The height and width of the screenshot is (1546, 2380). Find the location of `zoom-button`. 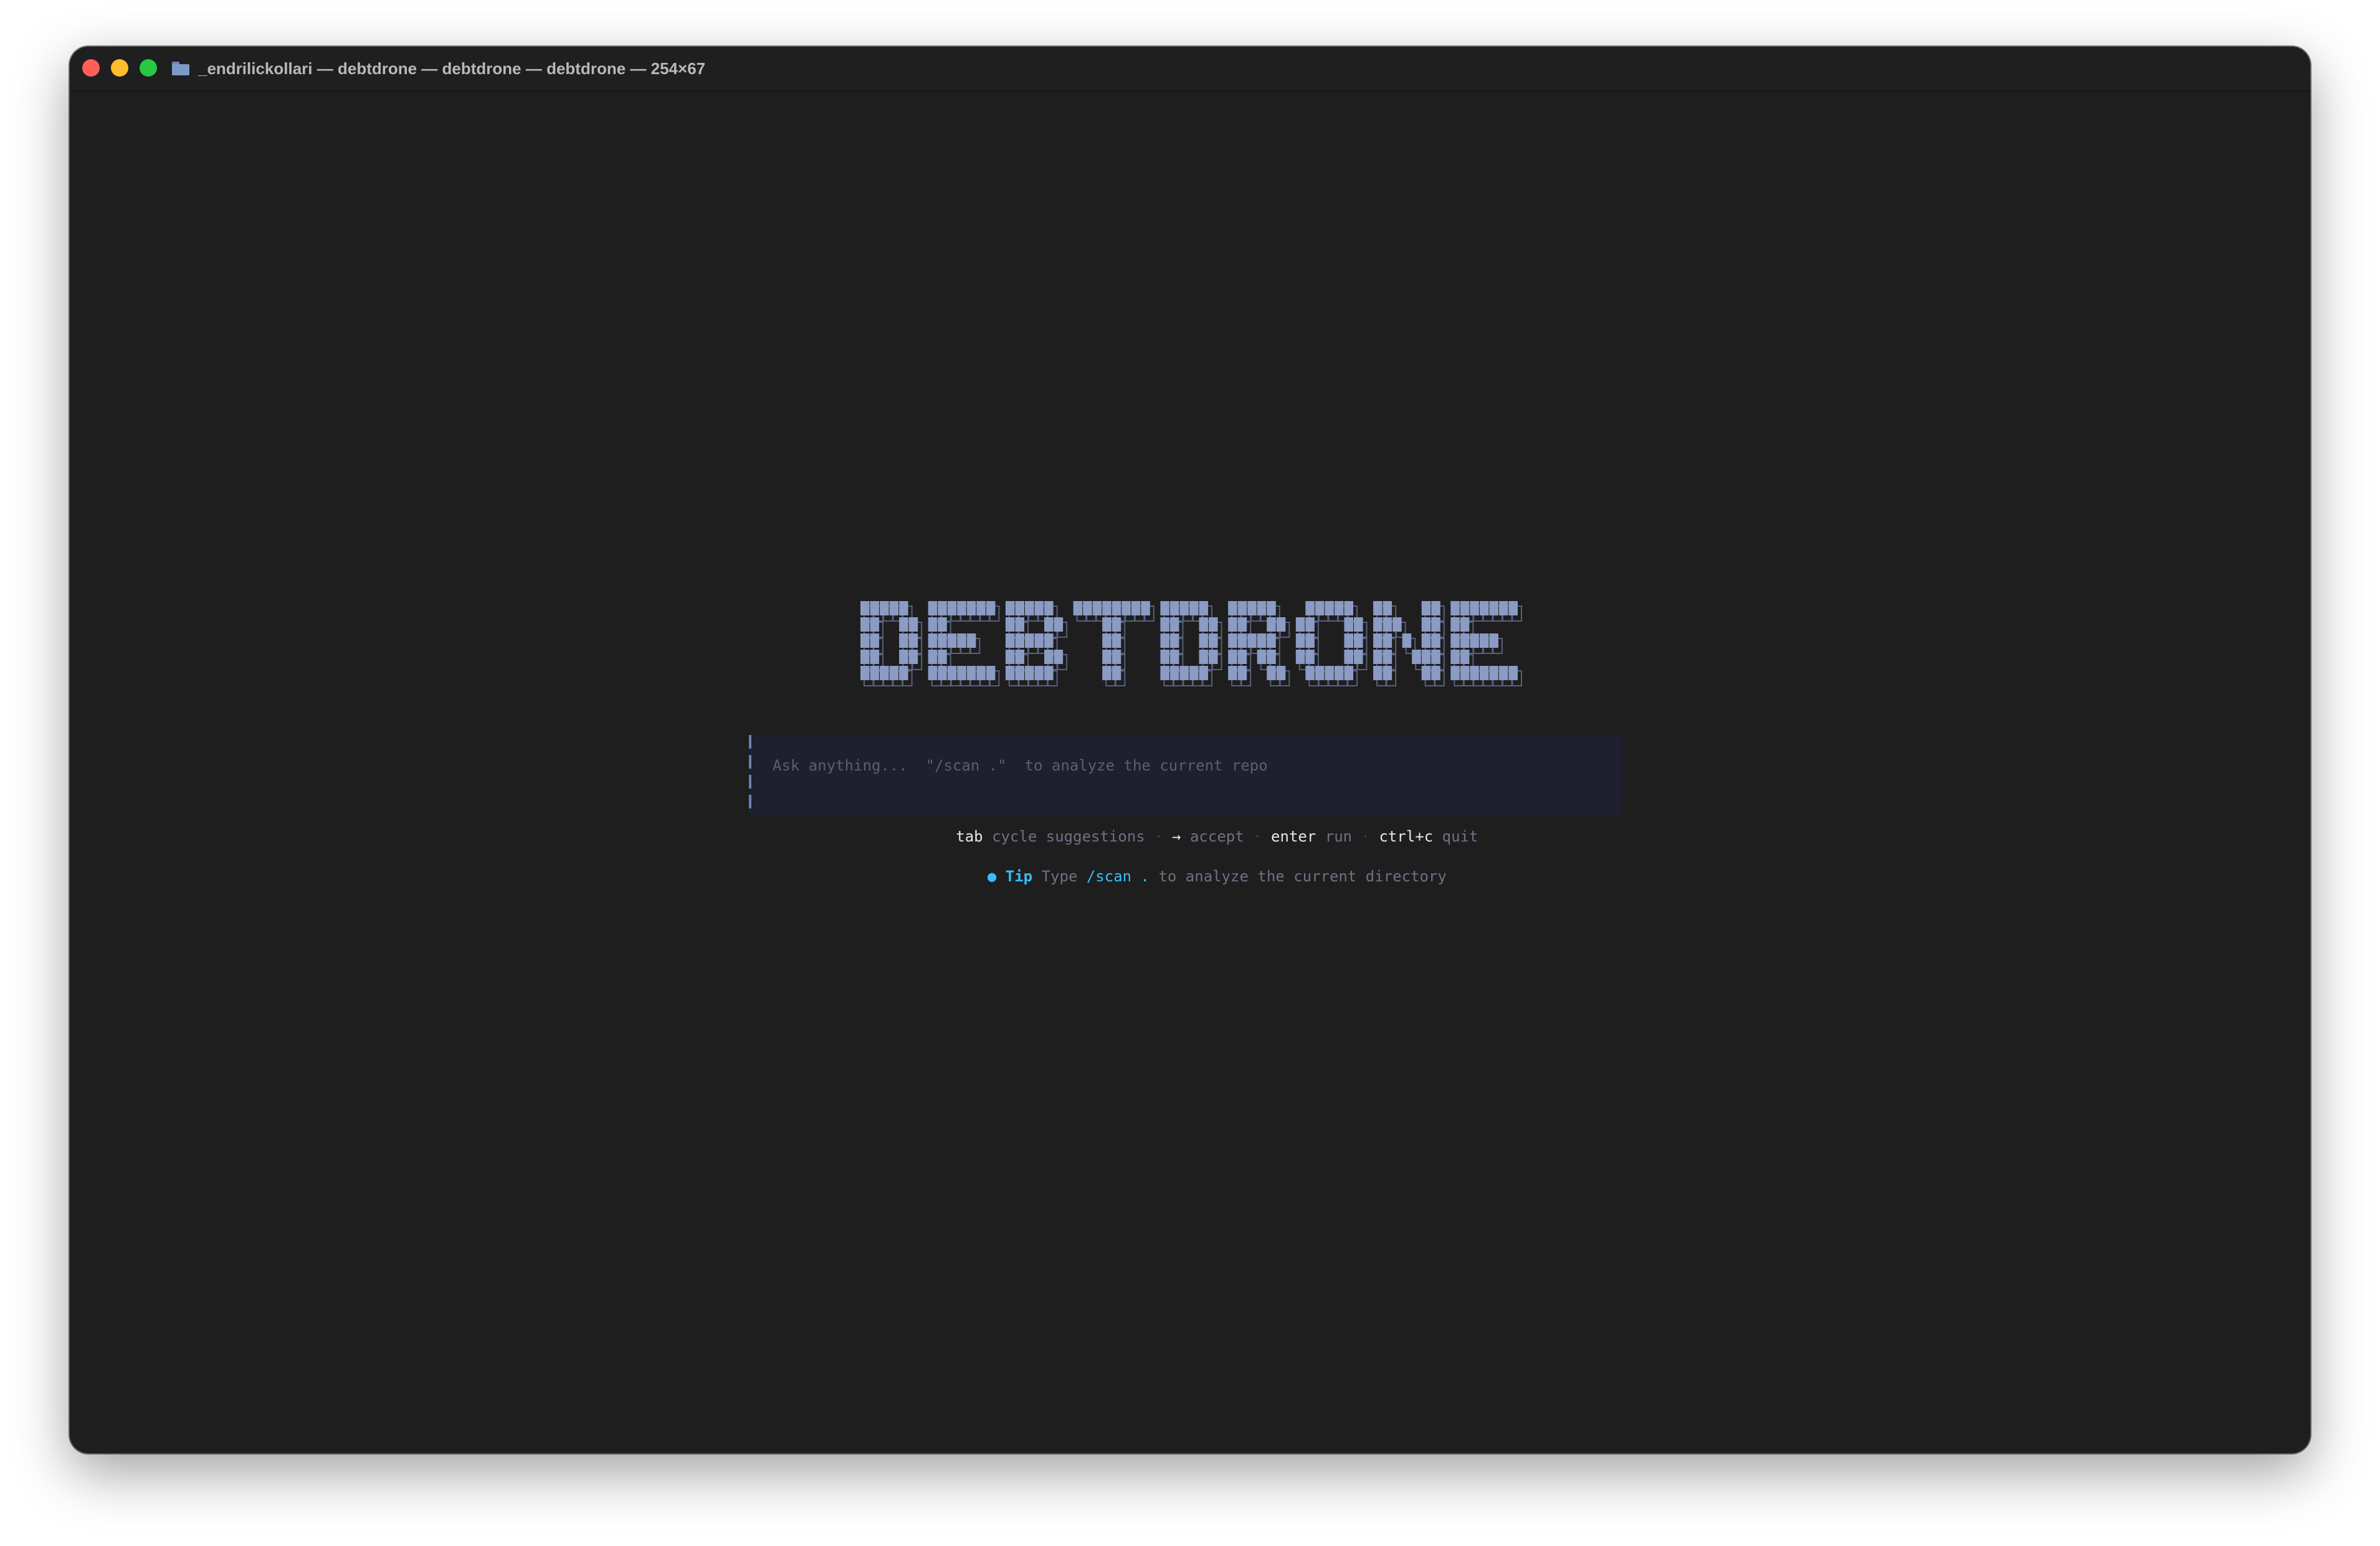

zoom-button is located at coordinates (149, 68).